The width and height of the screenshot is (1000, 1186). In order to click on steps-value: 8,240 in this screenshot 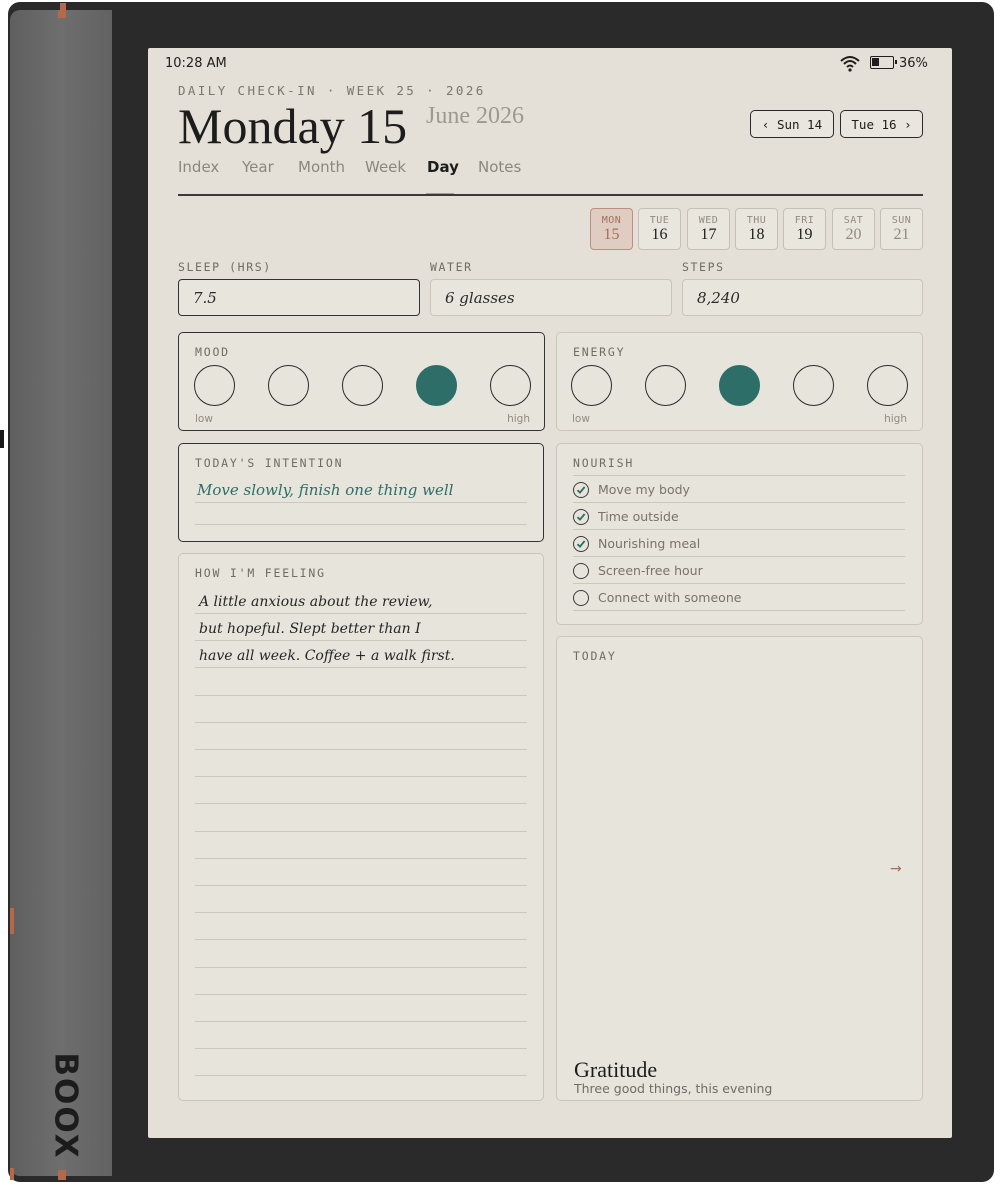, I will do `click(718, 297)`.